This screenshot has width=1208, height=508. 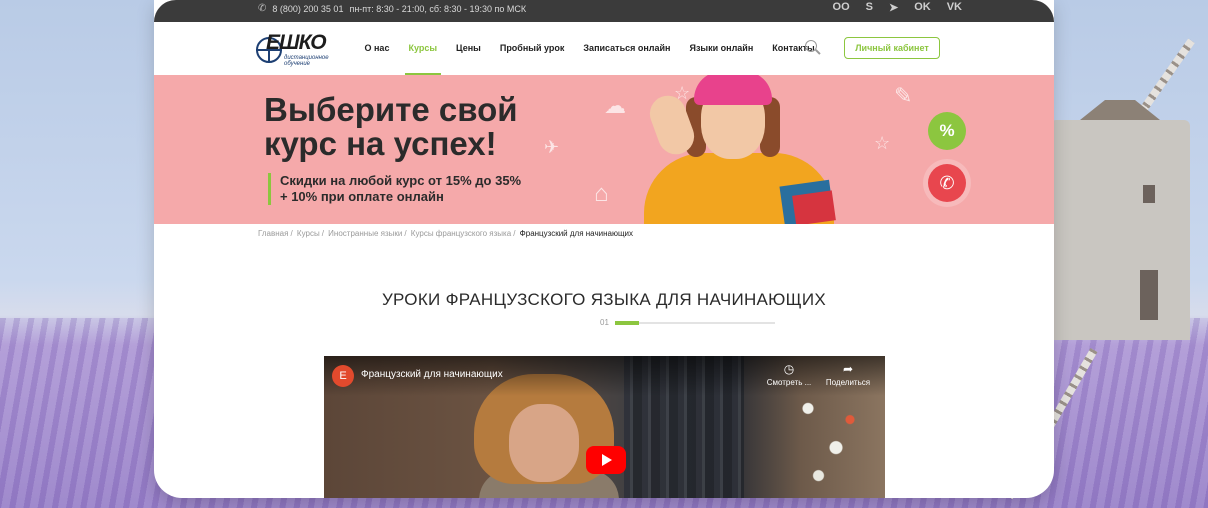 What do you see at coordinates (308, 233) in the screenshot?
I see `breadcrumb-courses: Курсы` at bounding box center [308, 233].